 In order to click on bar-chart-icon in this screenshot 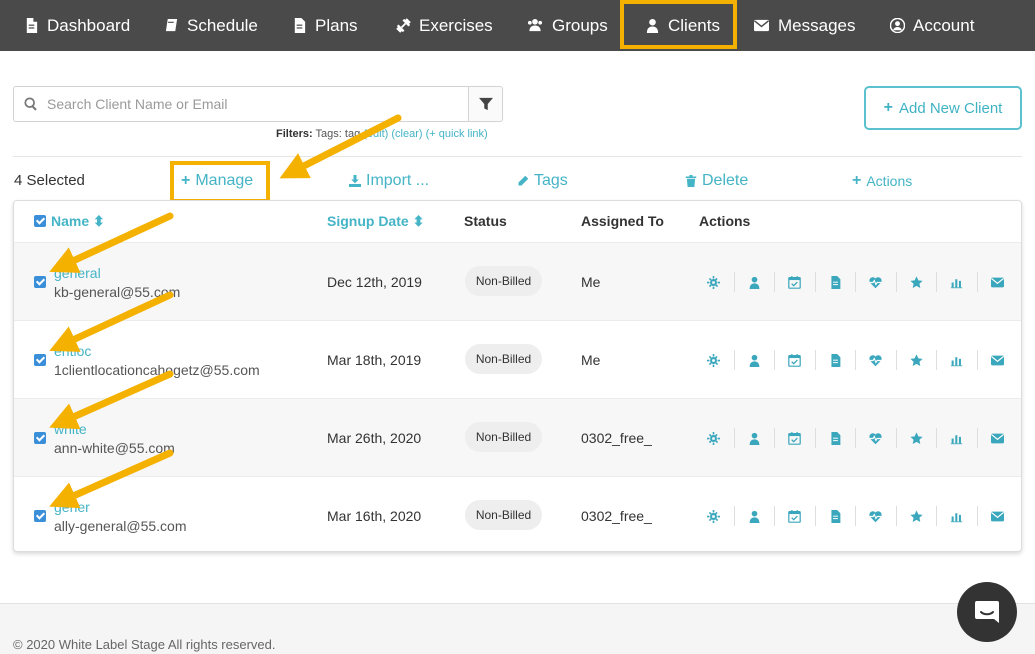, I will do `click(957, 283)`.